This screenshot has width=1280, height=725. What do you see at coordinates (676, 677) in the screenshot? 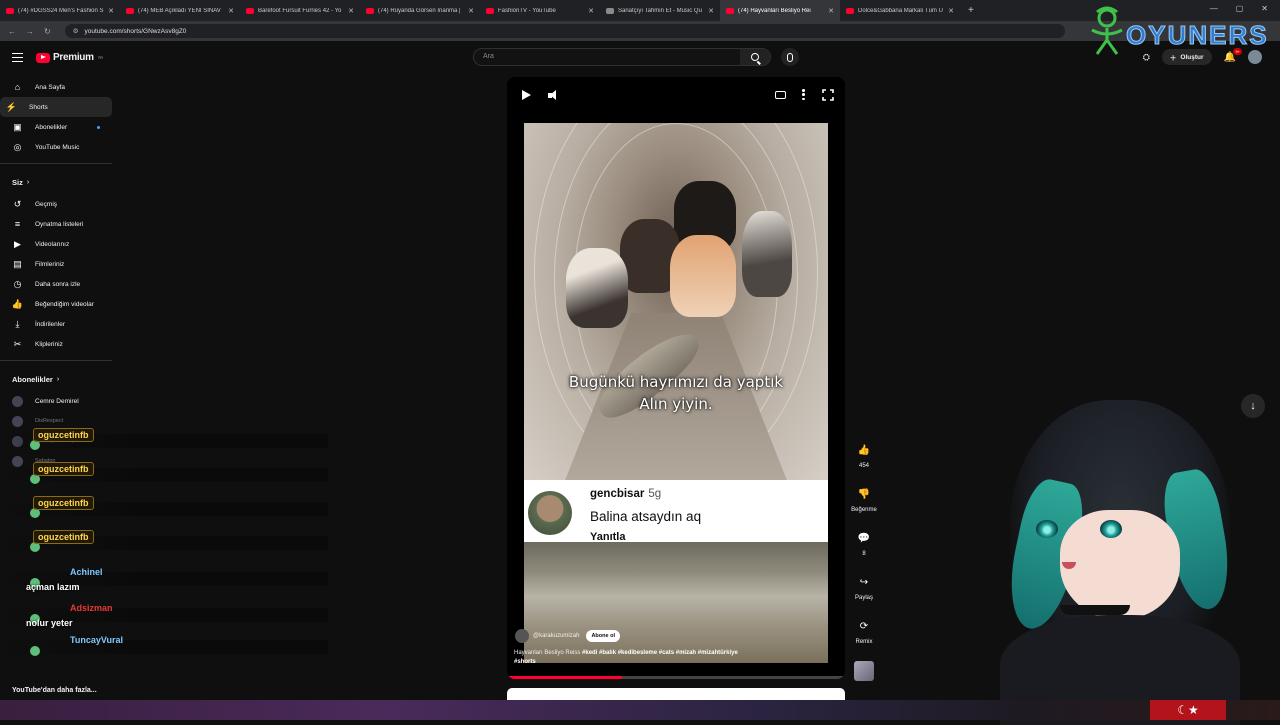
I see `video-progress-bar` at bounding box center [676, 677].